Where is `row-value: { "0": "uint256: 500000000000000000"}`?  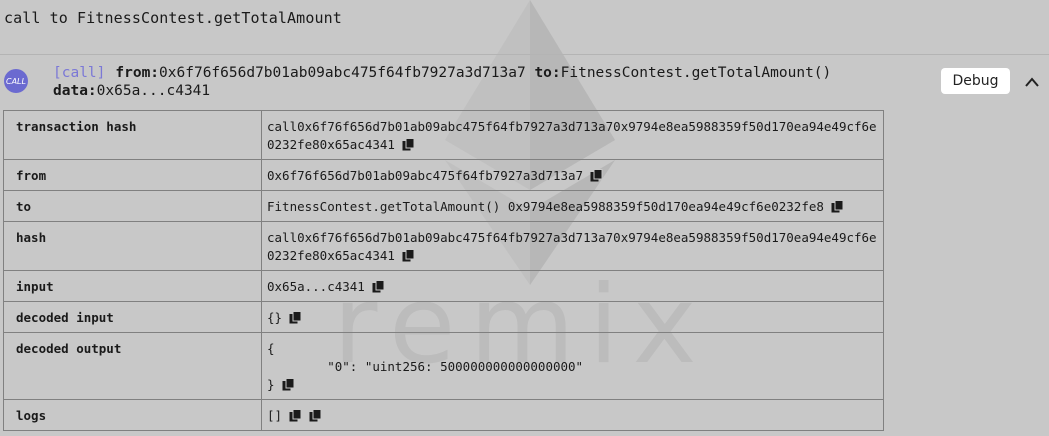
row-value: { "0": "uint256: 500000000000000000"} is located at coordinates (572, 366).